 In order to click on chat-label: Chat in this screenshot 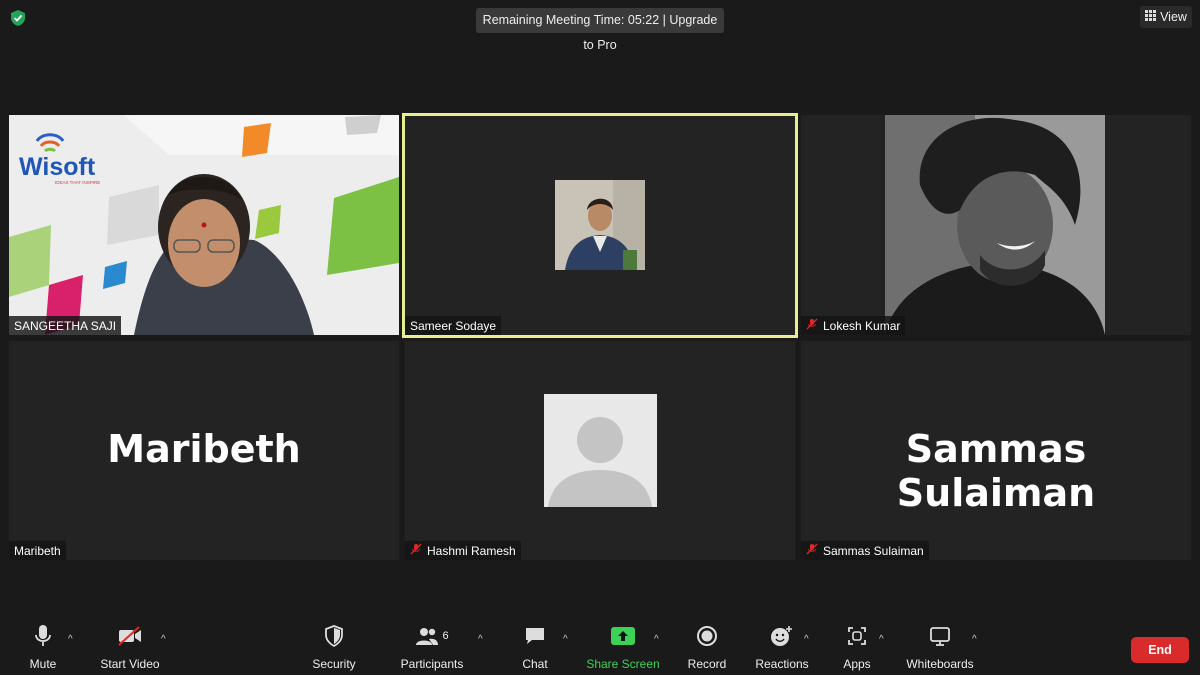, I will do `click(535, 664)`.